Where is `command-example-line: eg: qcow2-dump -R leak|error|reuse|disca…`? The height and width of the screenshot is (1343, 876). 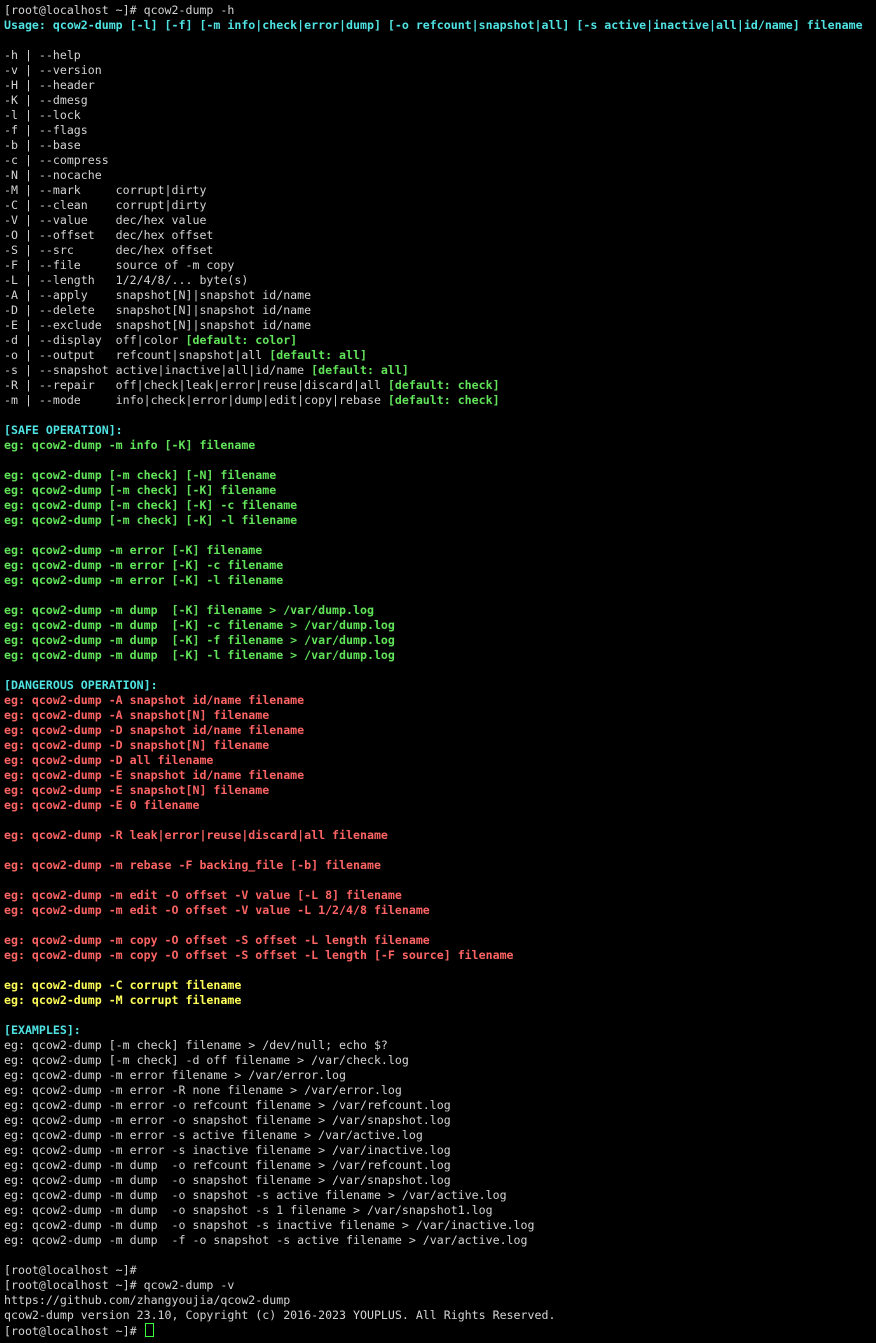 command-example-line: eg: qcow2-dump -R leak|error|reuse|disca… is located at coordinates (196, 835).